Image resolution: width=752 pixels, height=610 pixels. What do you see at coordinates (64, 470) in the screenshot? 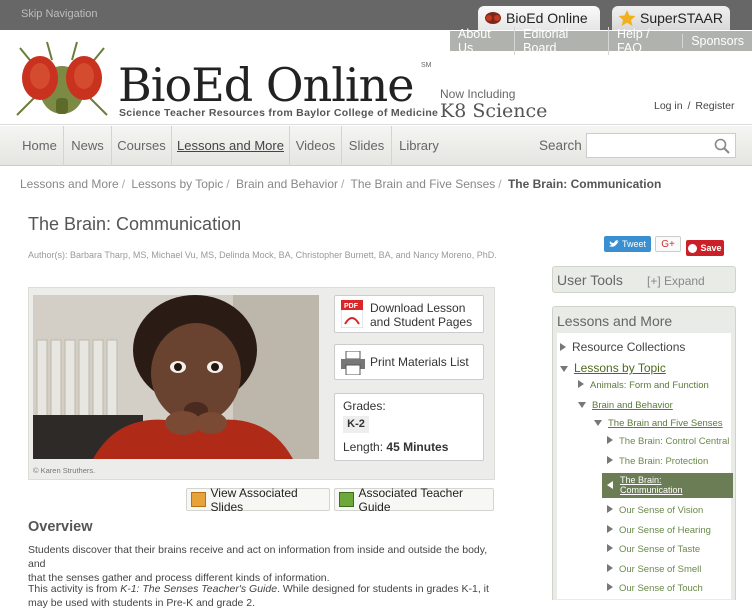
I see `photo-credit: © Karen Struthers.` at bounding box center [64, 470].